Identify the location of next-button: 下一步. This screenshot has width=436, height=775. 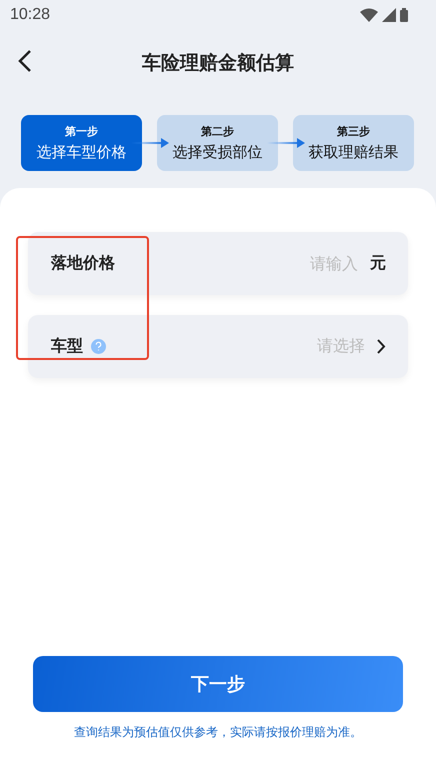
(218, 684).